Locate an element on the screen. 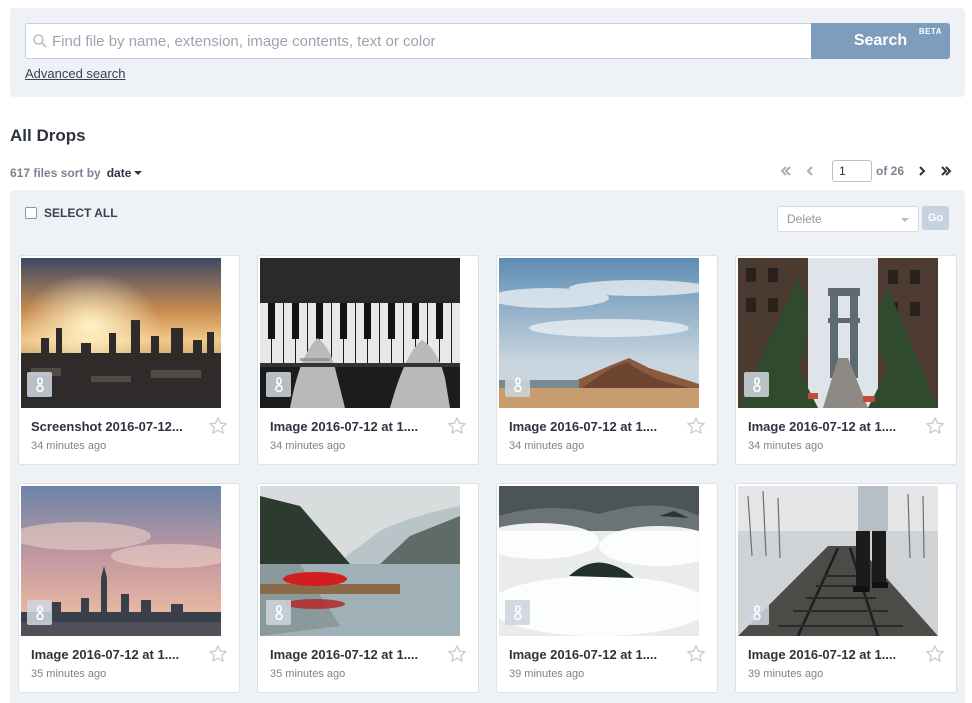 This screenshot has height=703, width=972. page-number-input is located at coordinates (852, 171).